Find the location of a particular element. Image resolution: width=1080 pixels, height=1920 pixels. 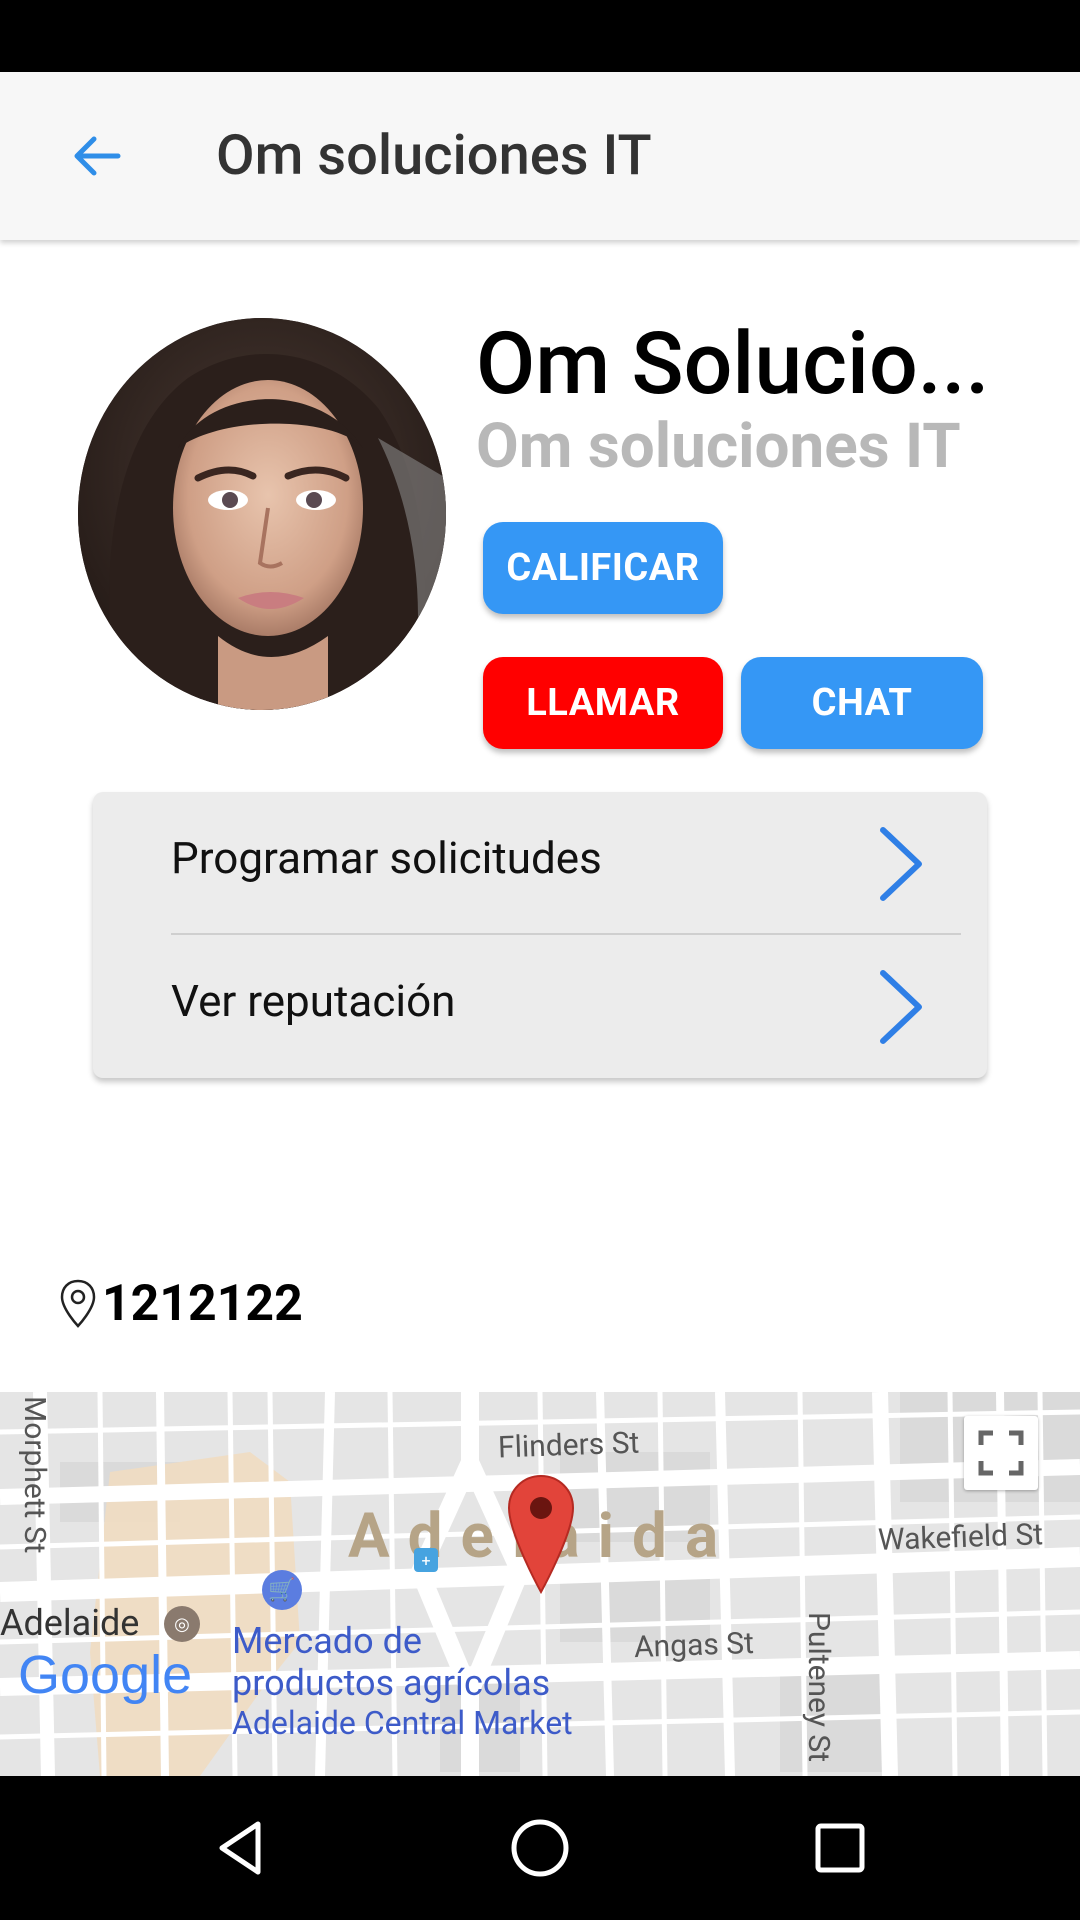

menu-item-schedule-requests: Programar solicitudes is located at coordinates (540, 863).